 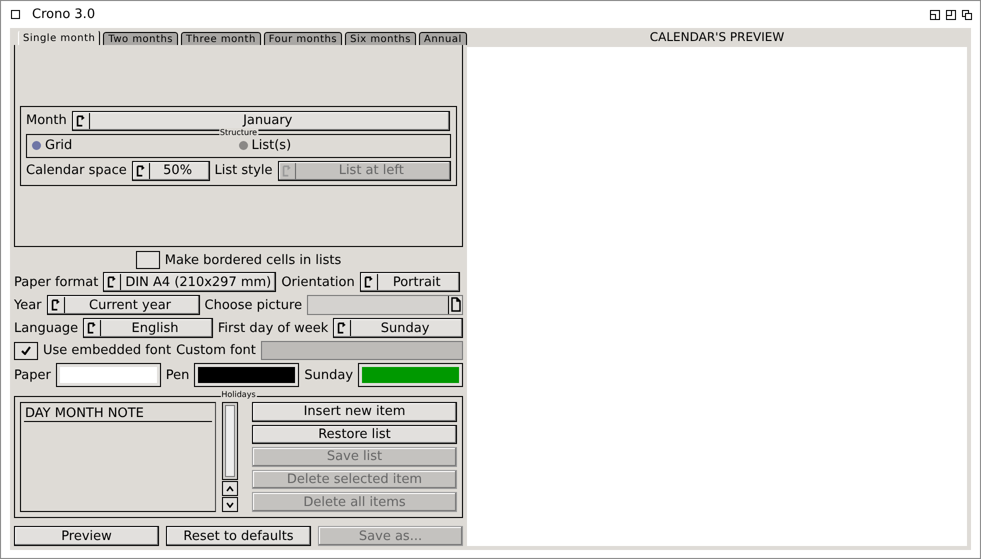 I want to click on calendar-space-dropdown: 50%, so click(x=171, y=170).